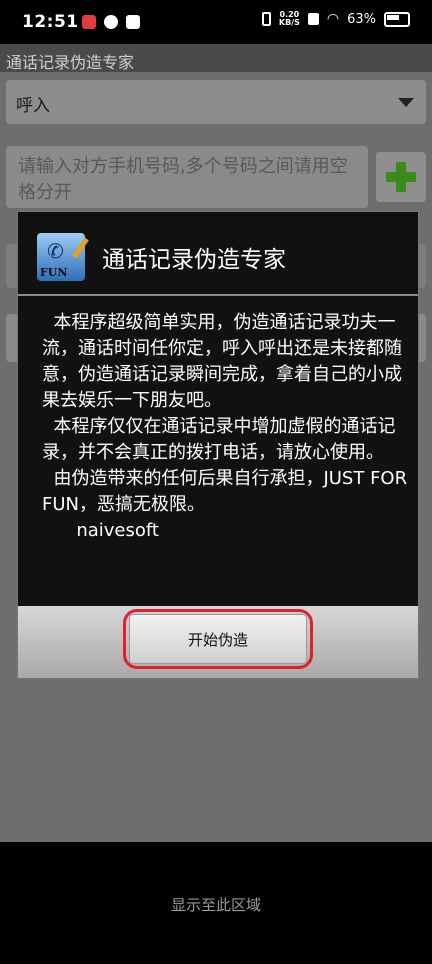 This screenshot has height=964, width=432. What do you see at coordinates (313, 19) in the screenshot?
I see `sim-icon` at bounding box center [313, 19].